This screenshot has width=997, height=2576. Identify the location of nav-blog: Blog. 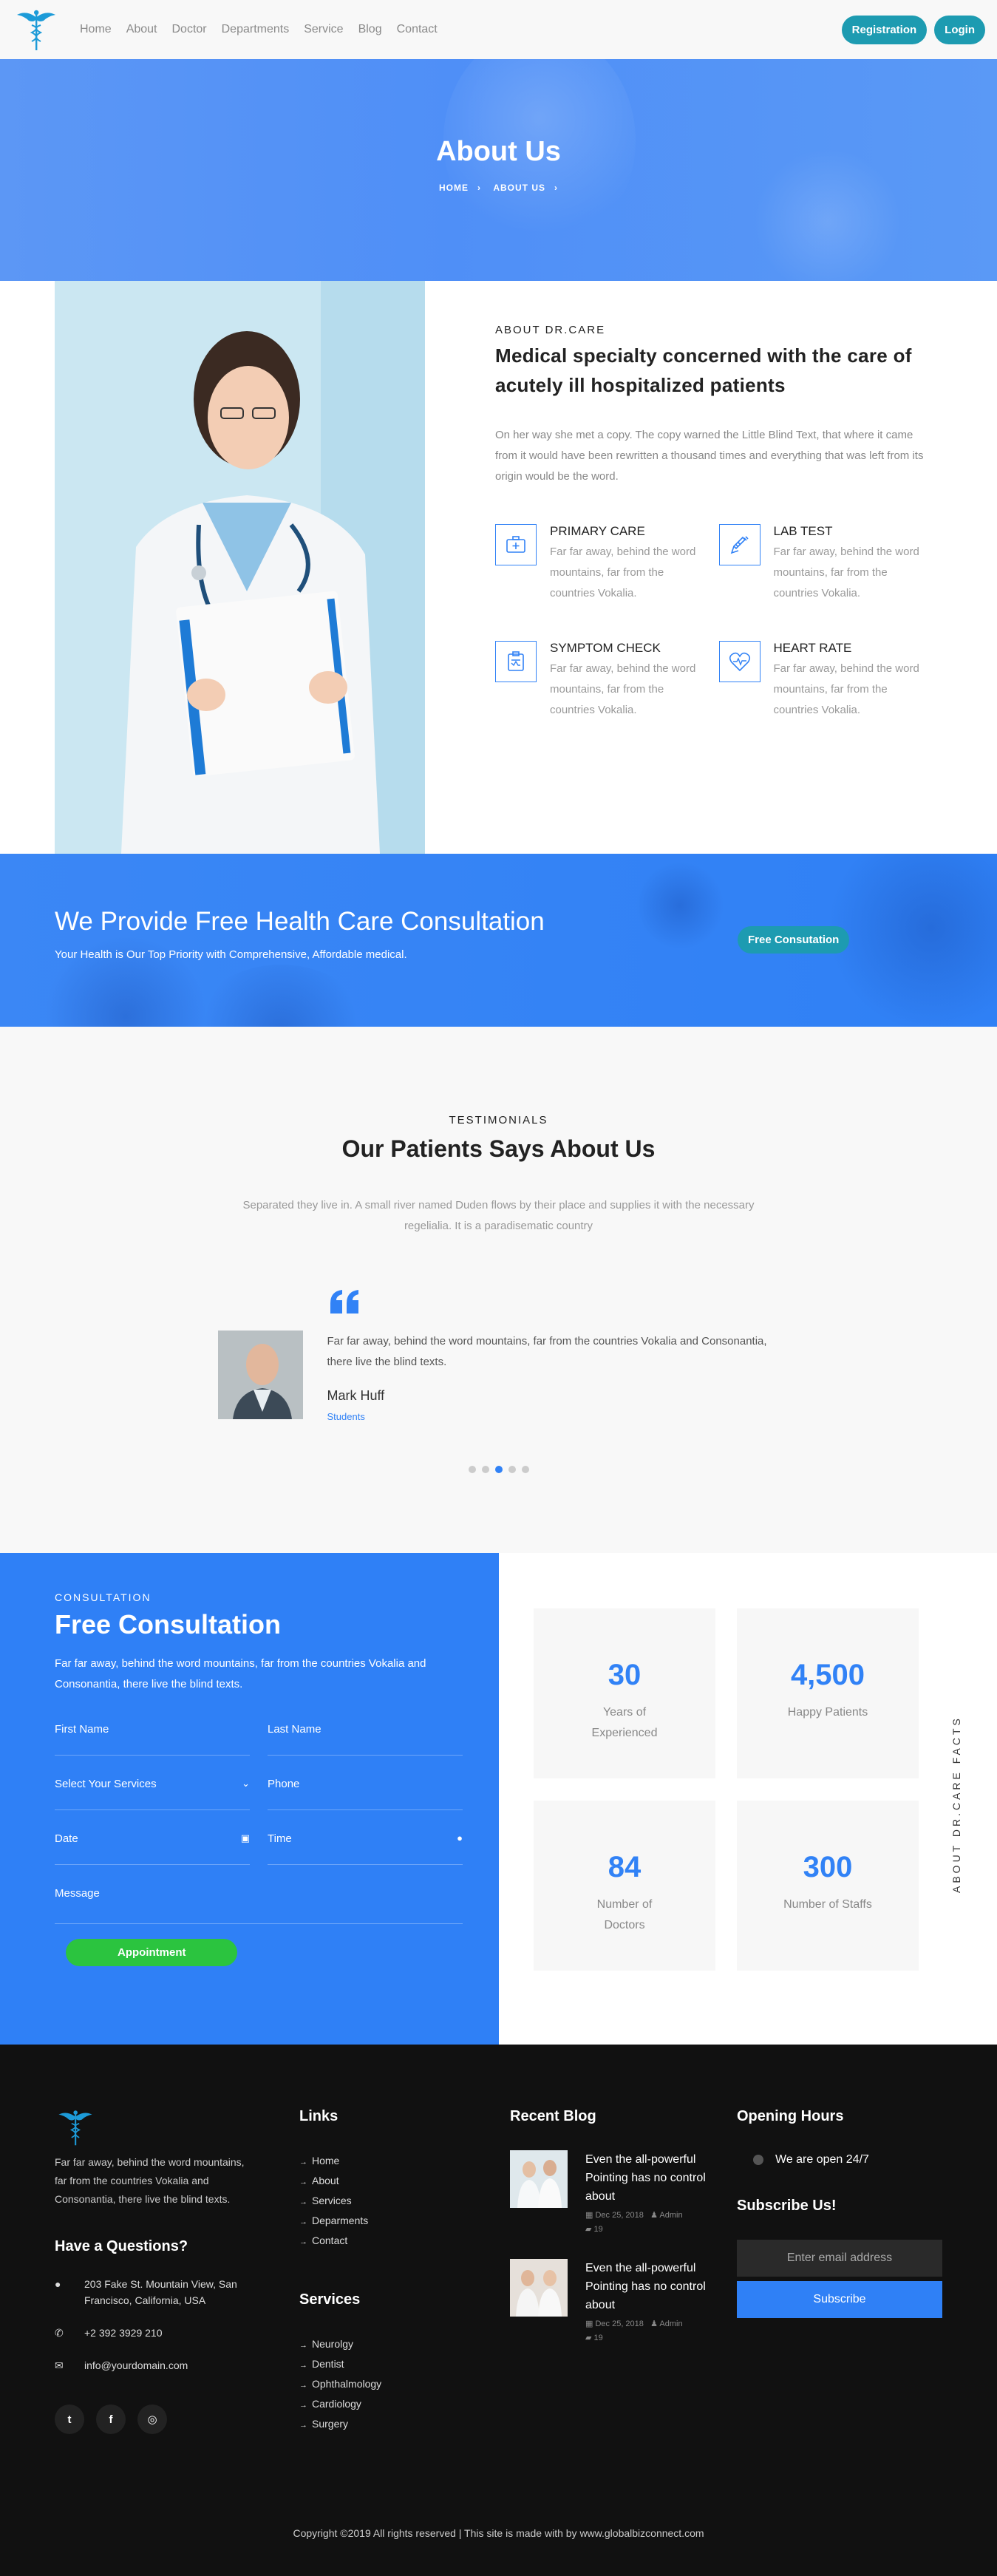
(370, 29).